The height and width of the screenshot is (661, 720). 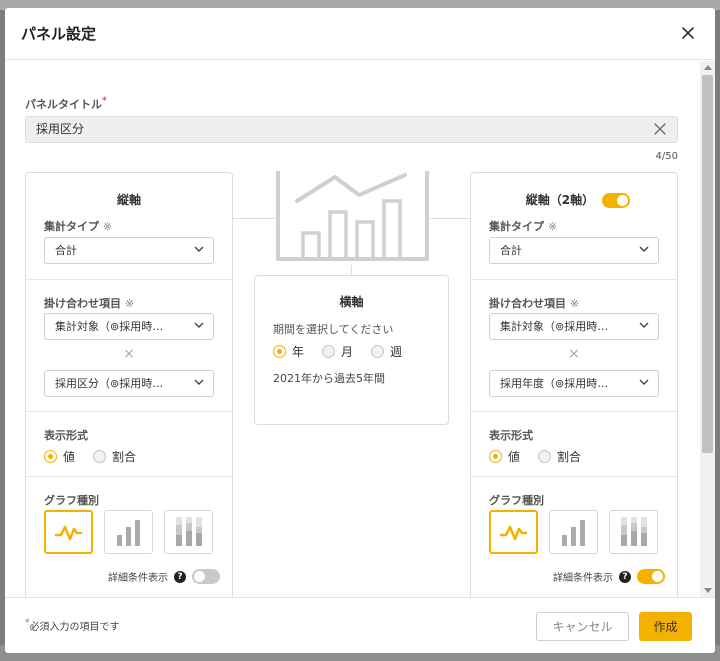 What do you see at coordinates (559, 456) in the screenshot?
I see `right-format-ratio: 割合` at bounding box center [559, 456].